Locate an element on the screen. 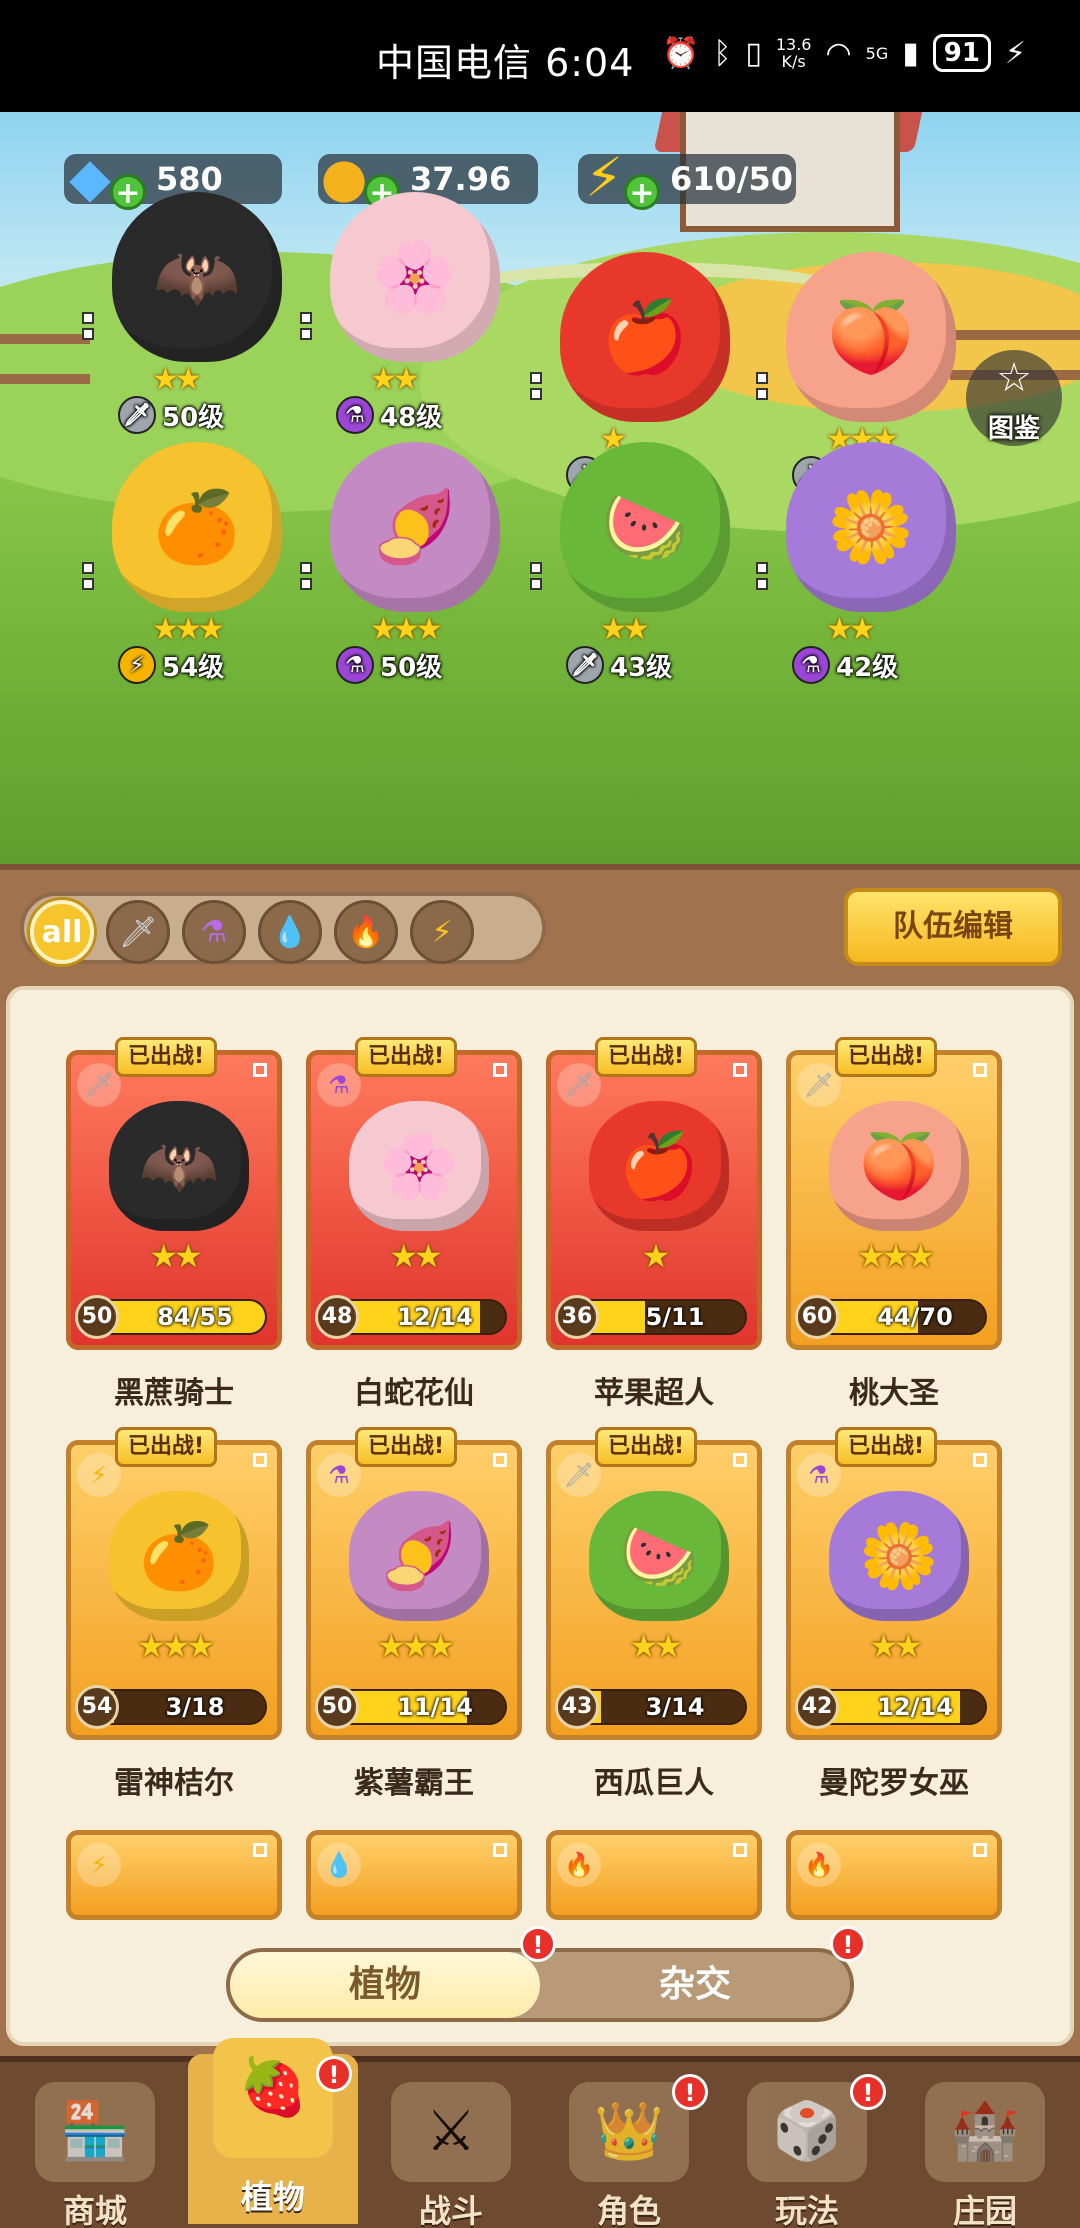 The height and width of the screenshot is (2228, 1080). nav-label: 玩法 is located at coordinates (806, 2210).